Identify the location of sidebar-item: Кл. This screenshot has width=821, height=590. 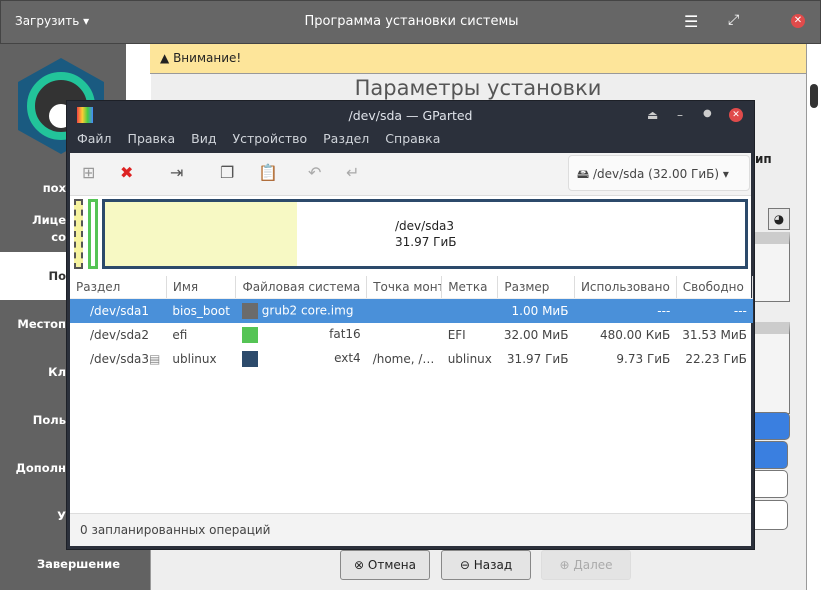
(57, 372).